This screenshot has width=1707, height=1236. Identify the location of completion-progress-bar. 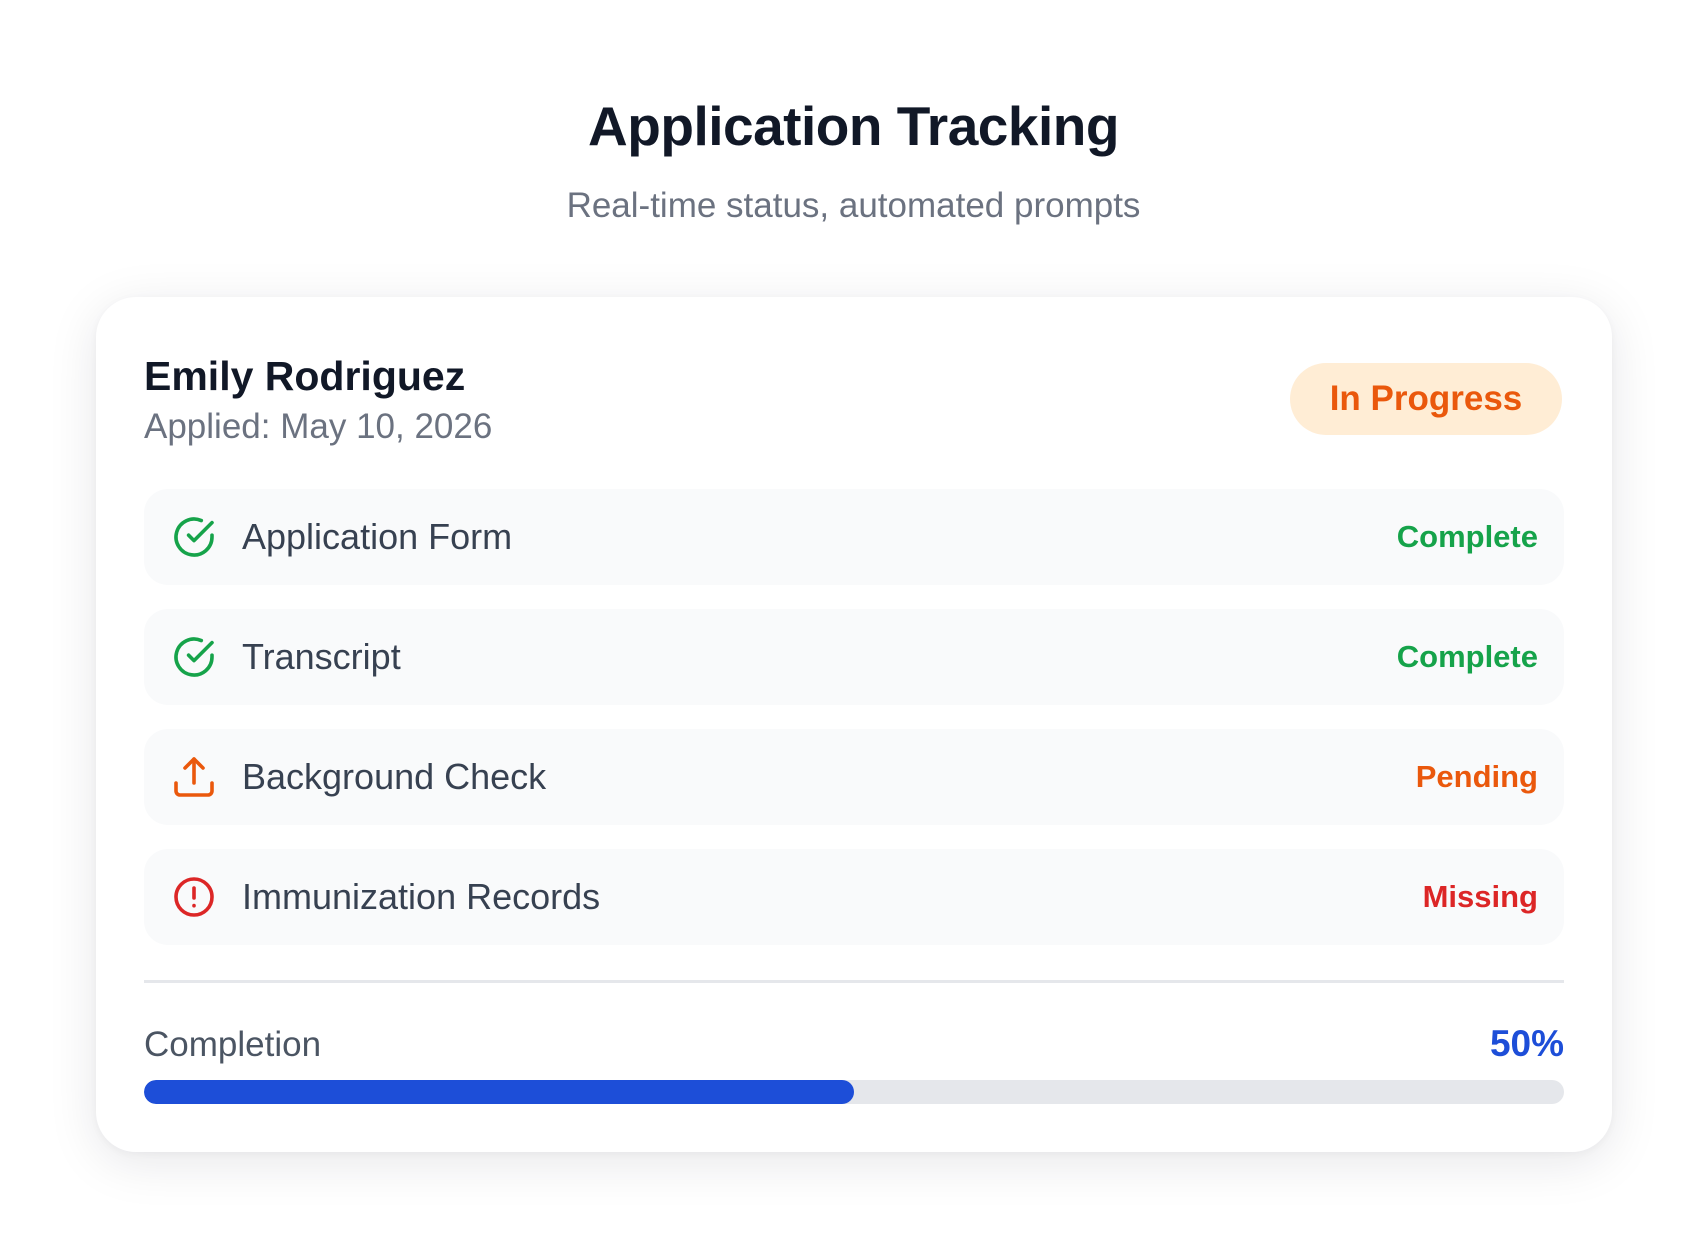
(854, 1092).